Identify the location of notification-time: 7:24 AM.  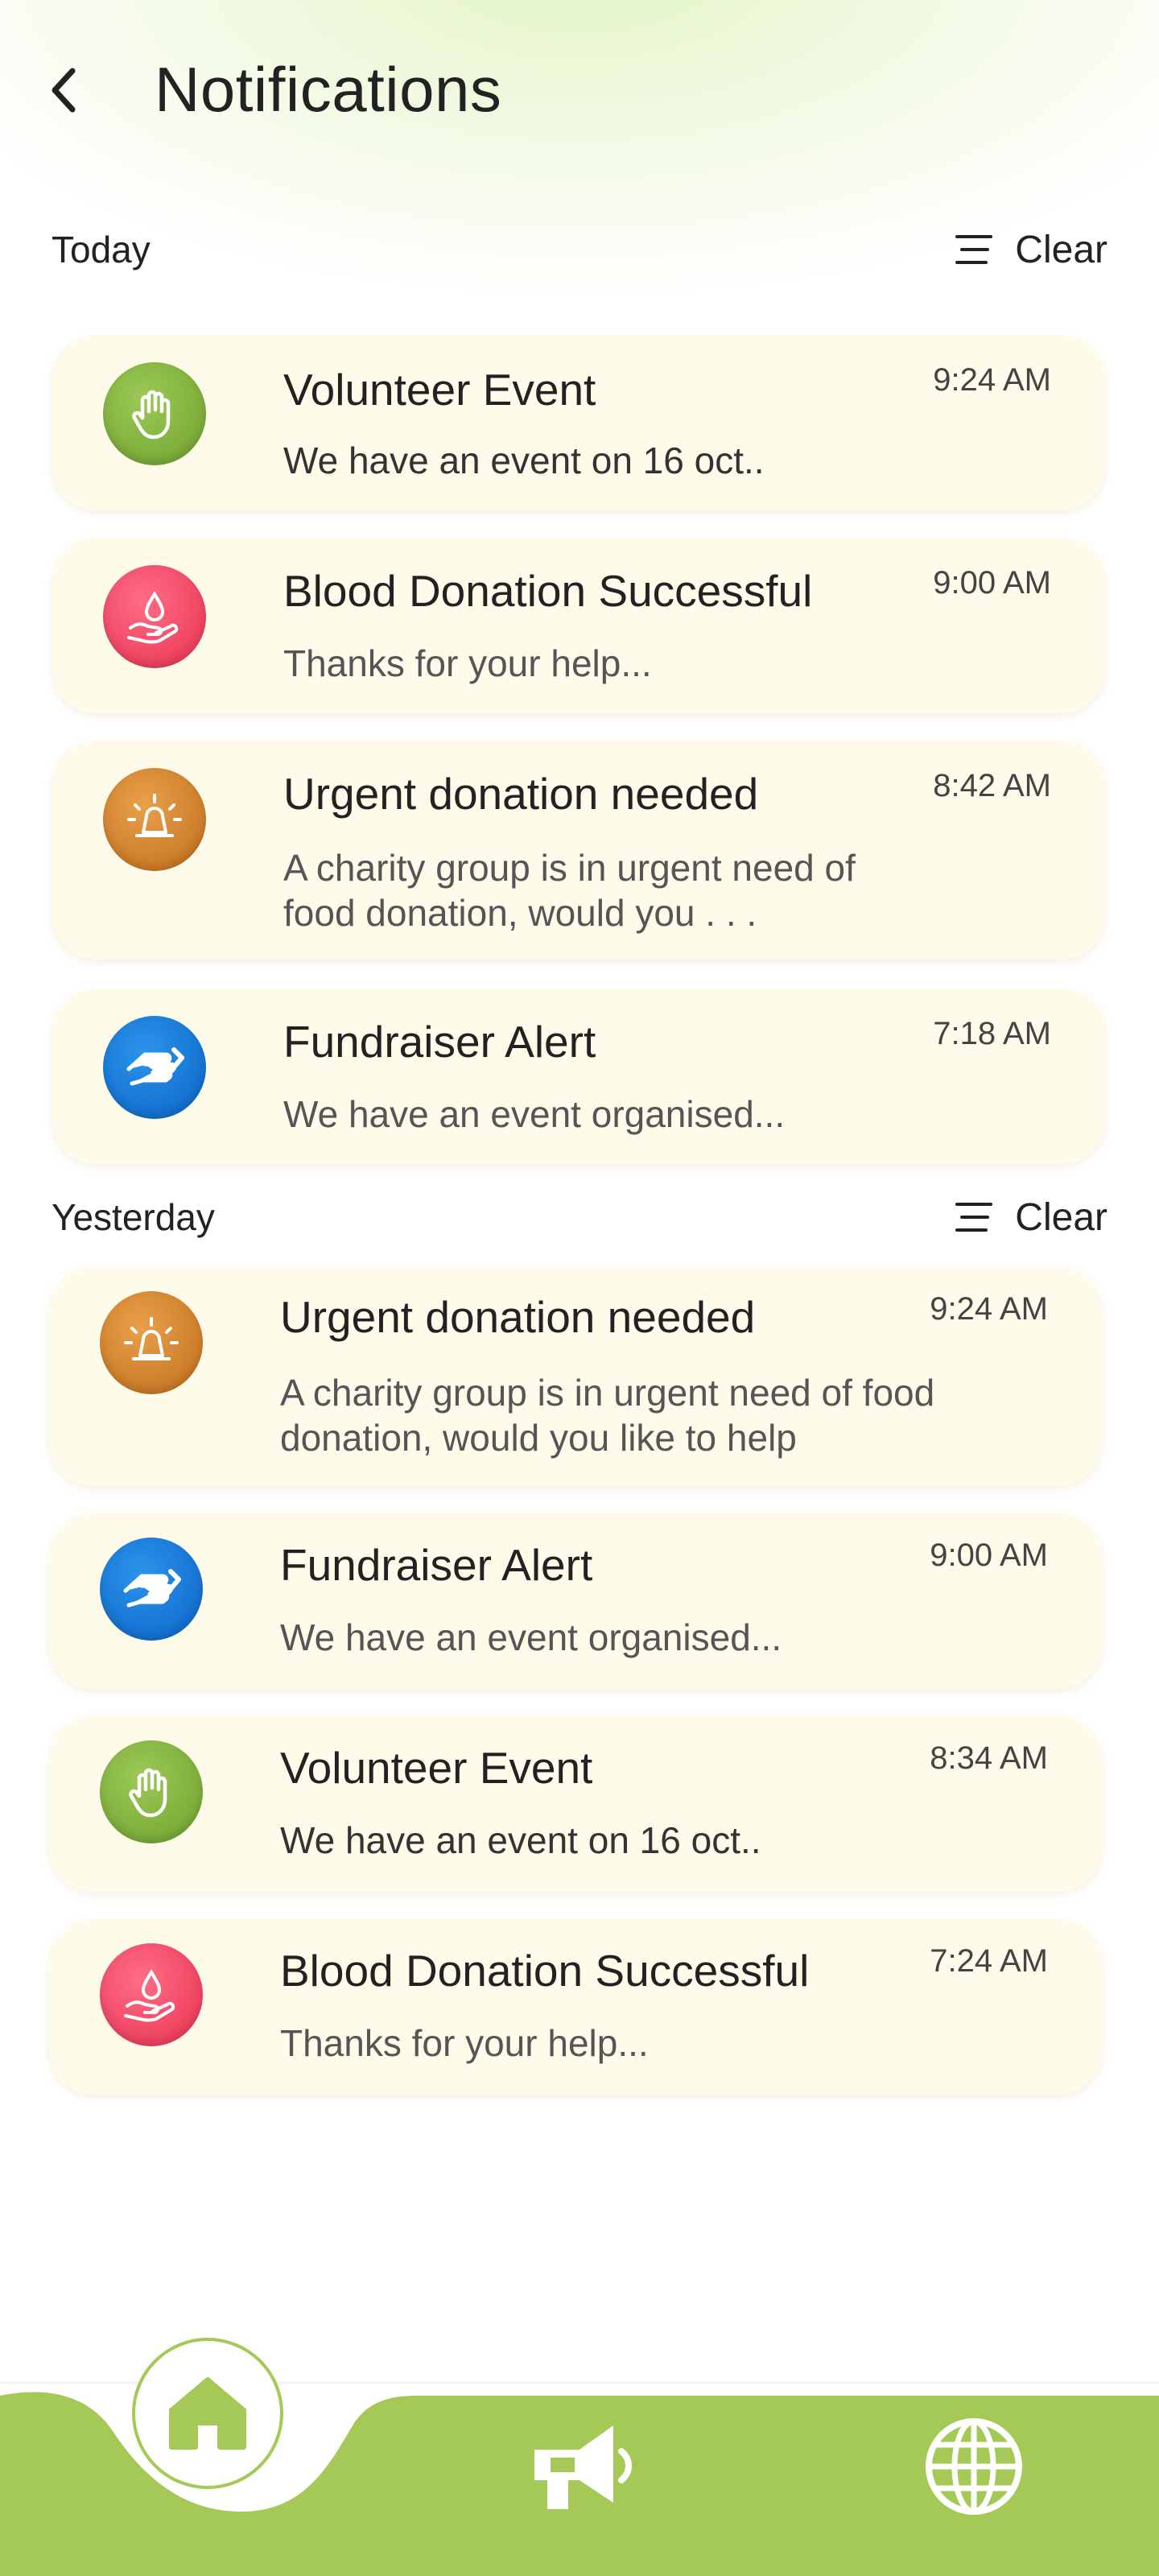
(989, 1961).